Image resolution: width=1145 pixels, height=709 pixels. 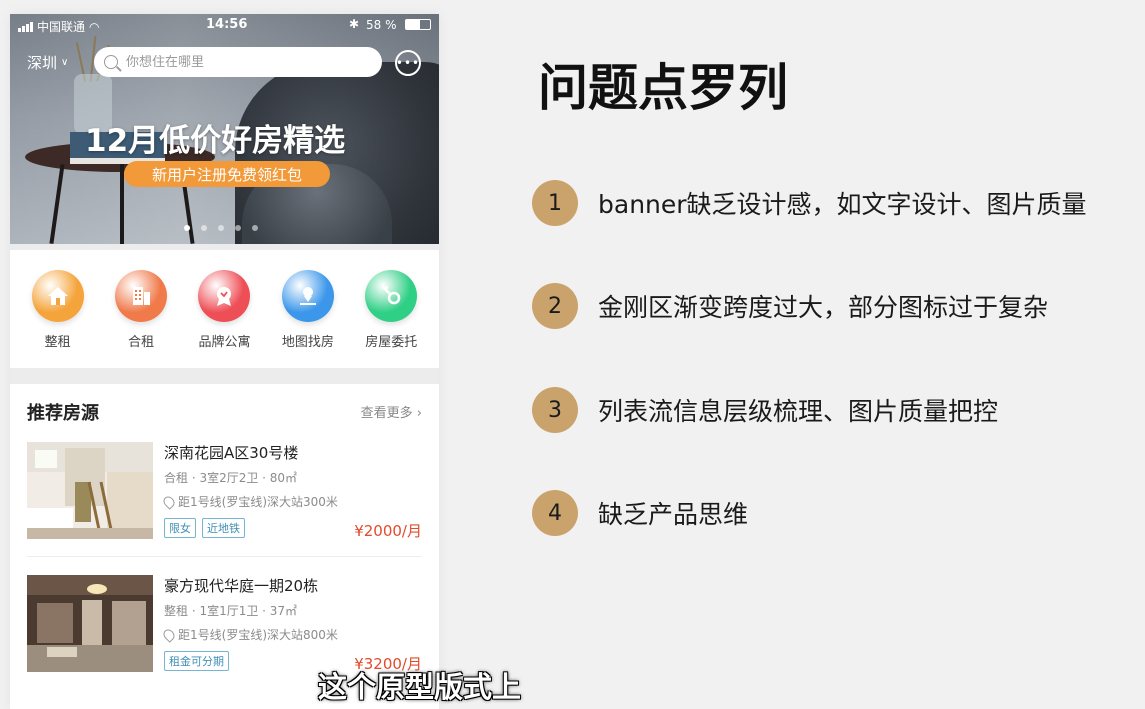 I want to click on issue-point-1: 1 banner缺乏设计感，如文字设计、图片质量, so click(x=809, y=203).